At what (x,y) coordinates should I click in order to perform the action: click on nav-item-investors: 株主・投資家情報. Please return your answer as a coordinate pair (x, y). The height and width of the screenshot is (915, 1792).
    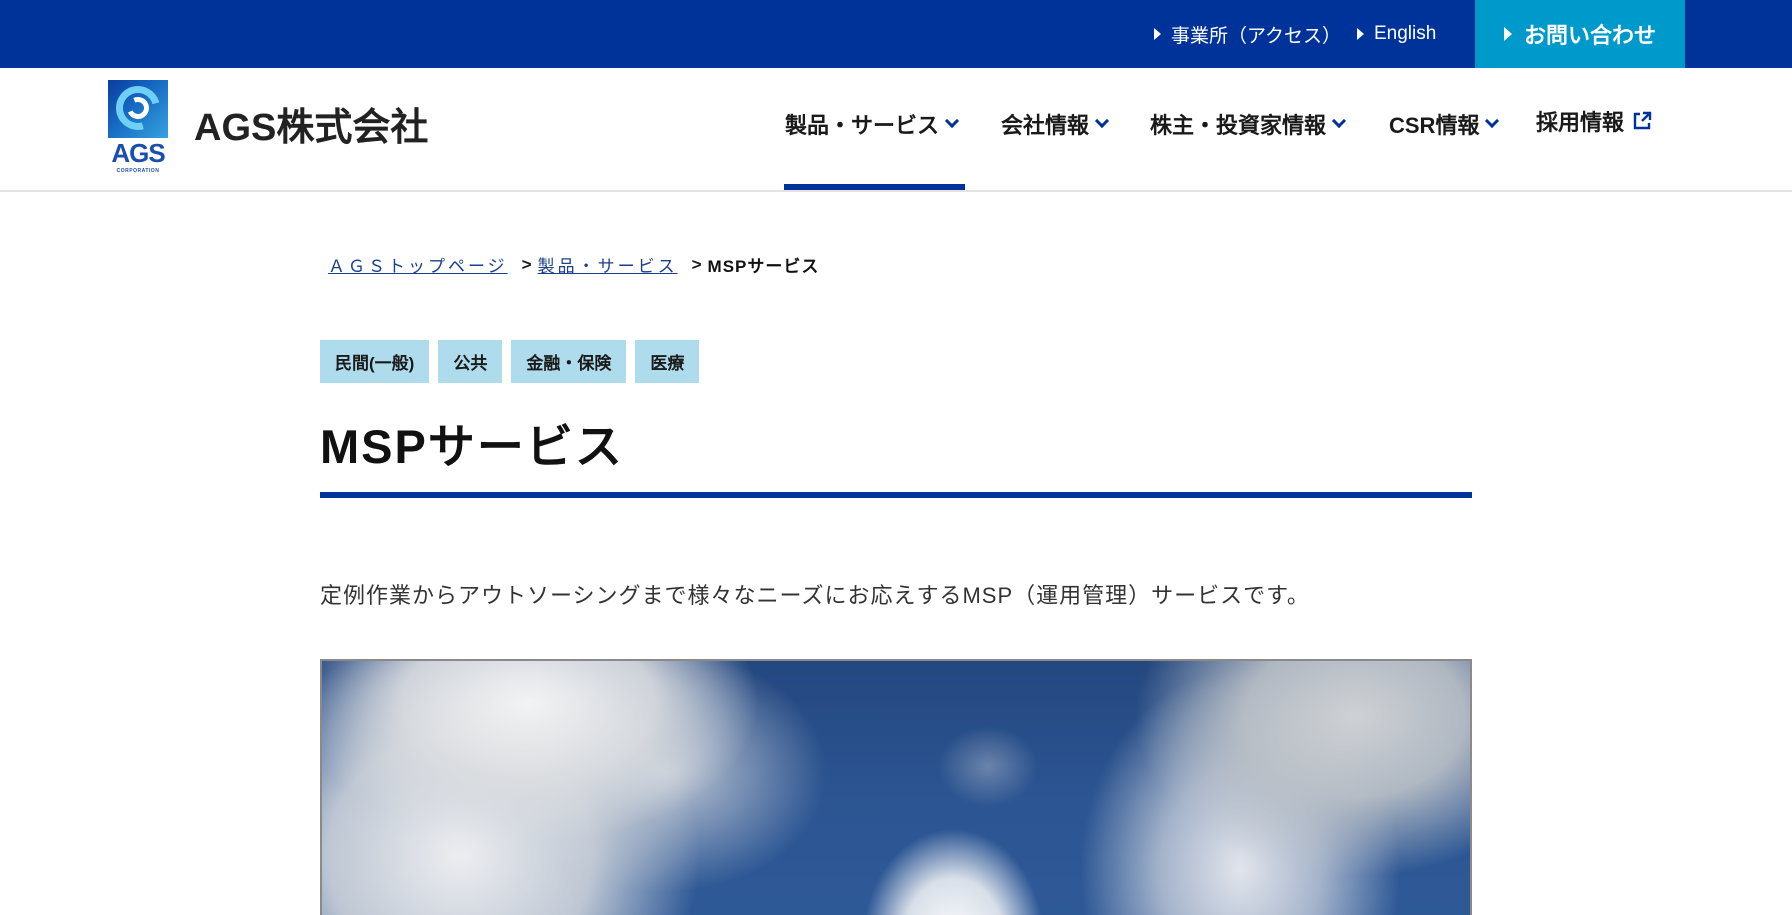
    Looking at the image, I should click on (1248, 124).